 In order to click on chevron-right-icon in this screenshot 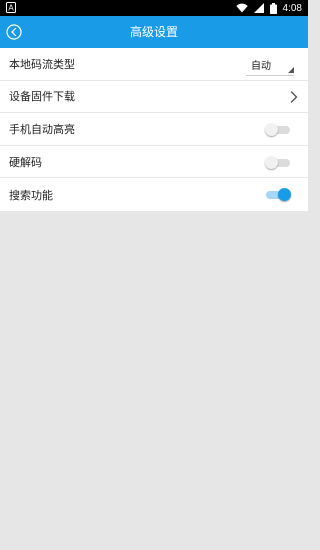, I will do `click(294, 96)`.